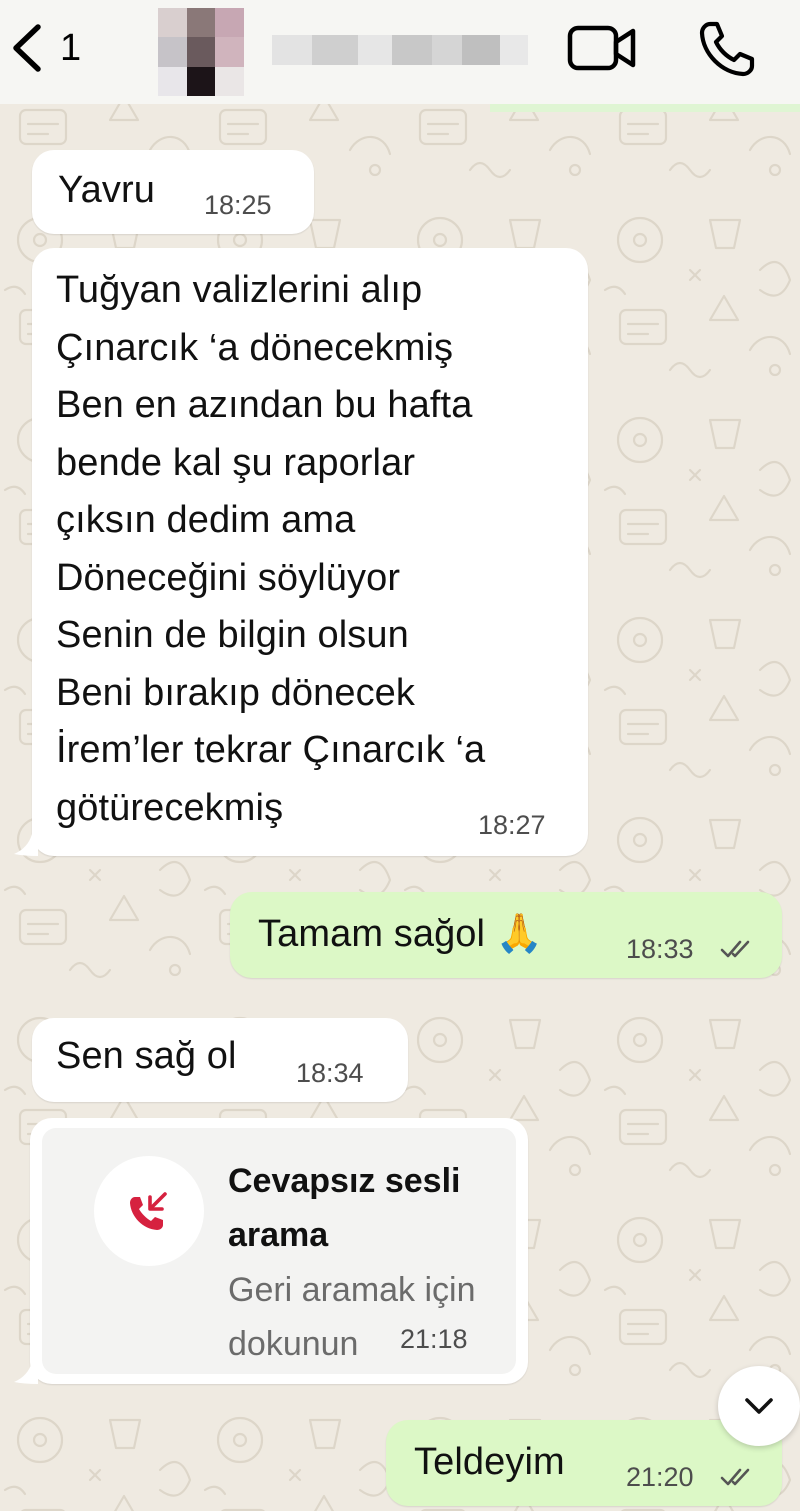 The width and height of the screenshot is (800, 1511). I want to click on chevron-left-icon, so click(27, 48).